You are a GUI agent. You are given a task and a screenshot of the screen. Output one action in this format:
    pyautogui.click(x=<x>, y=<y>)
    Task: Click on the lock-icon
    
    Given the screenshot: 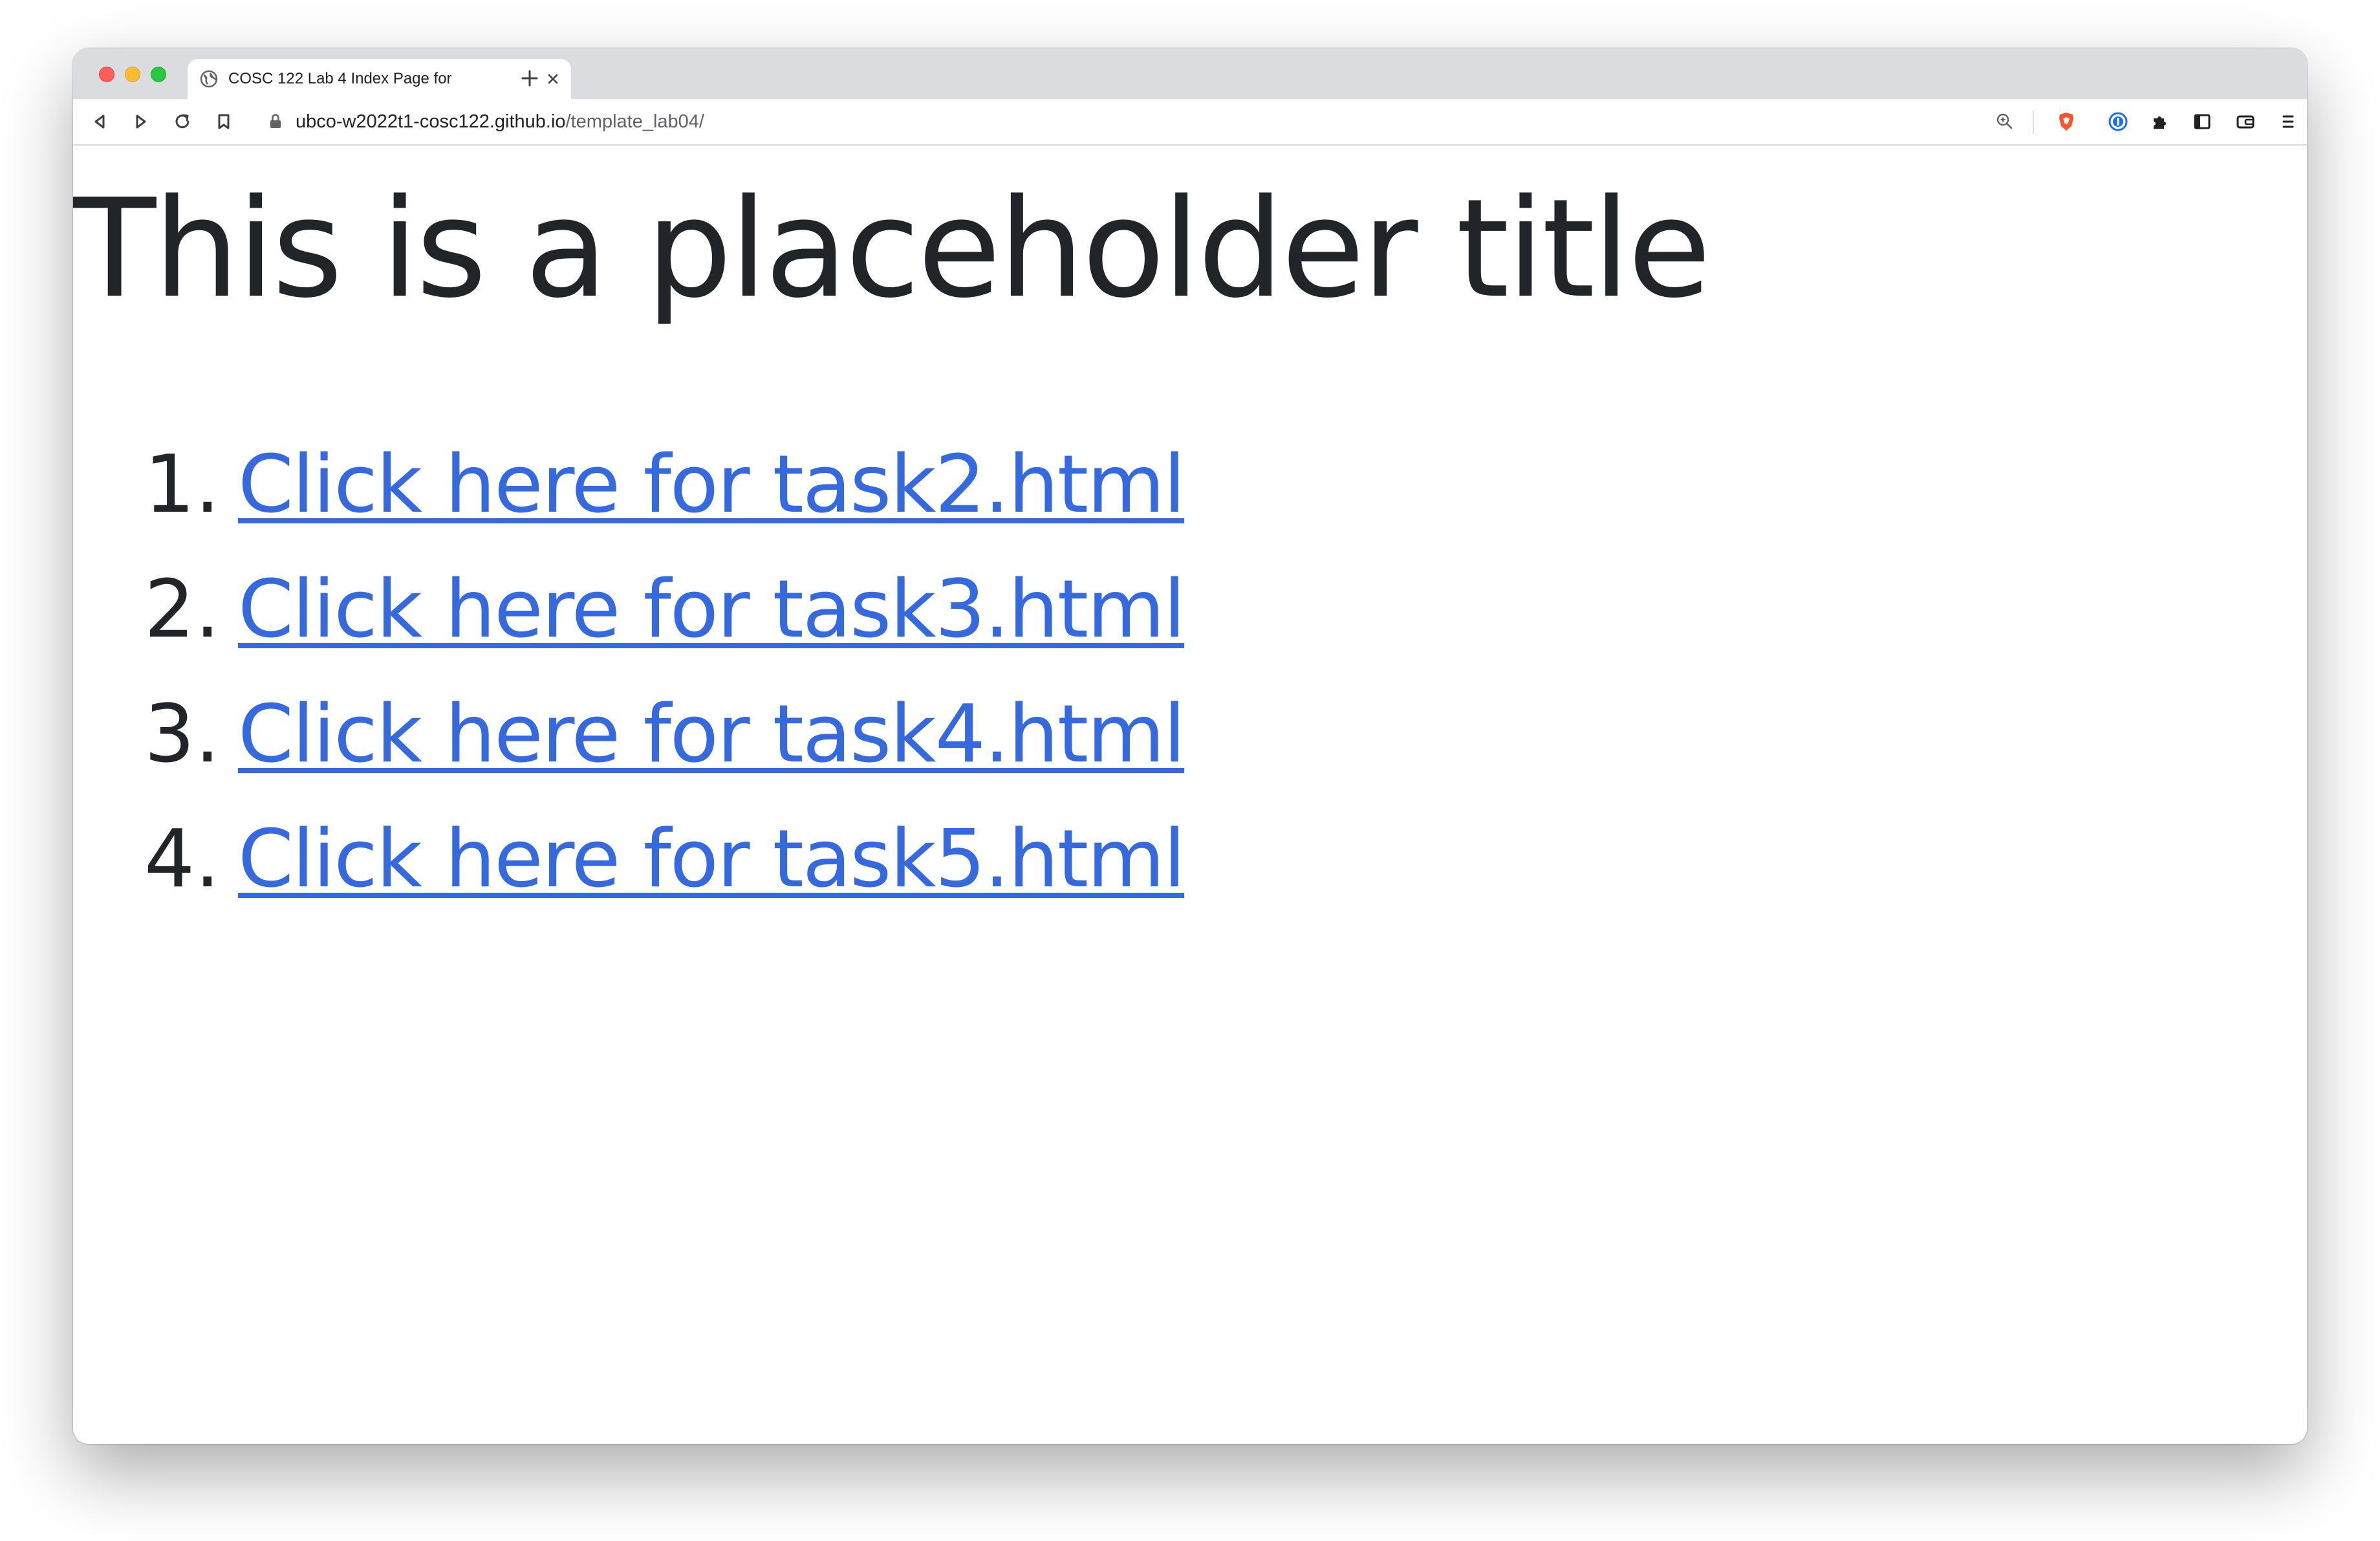 What is the action you would take?
    pyautogui.click(x=275, y=122)
    